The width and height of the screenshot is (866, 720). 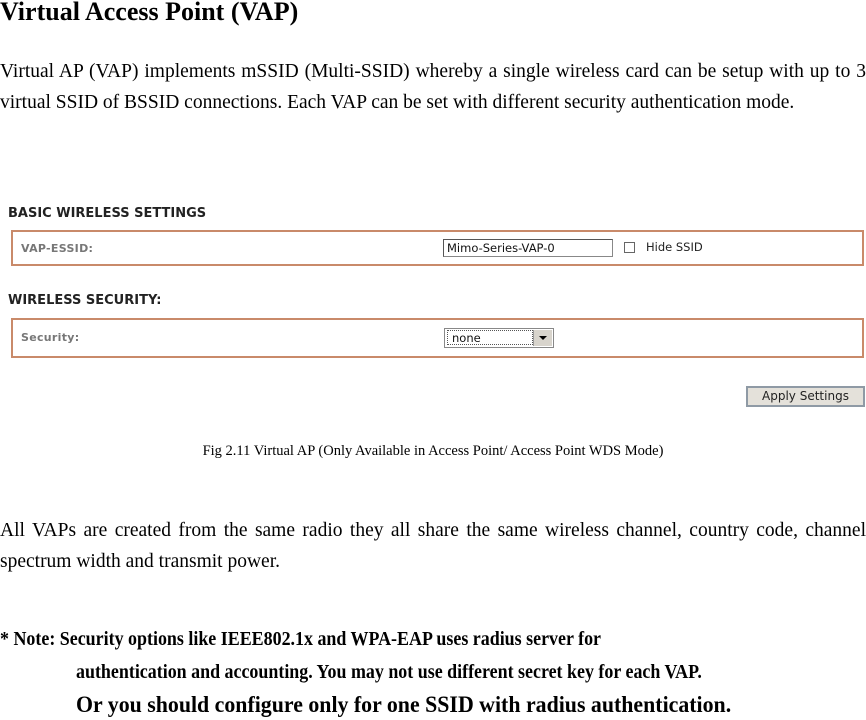 I want to click on security-select: none, so click(x=499, y=338).